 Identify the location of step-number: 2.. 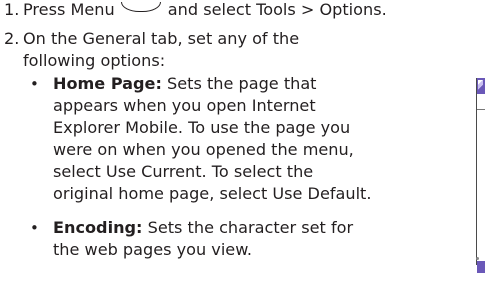
(12, 38).